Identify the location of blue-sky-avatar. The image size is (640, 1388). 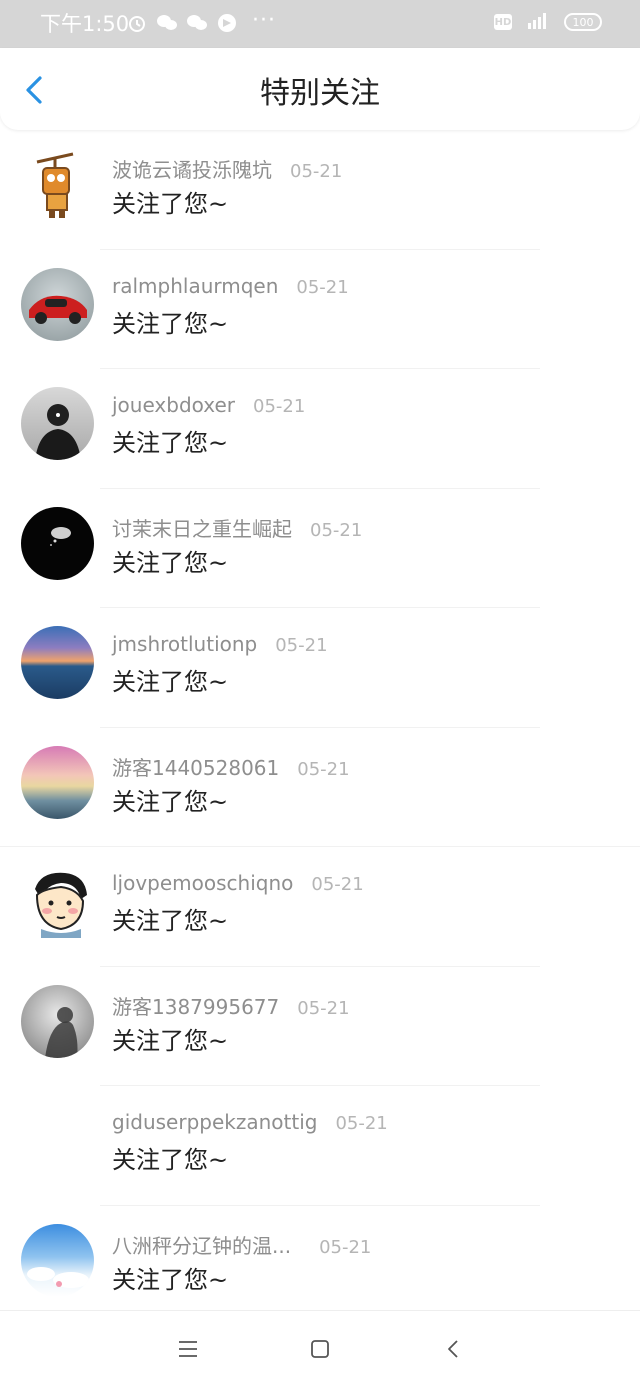
(57, 1260).